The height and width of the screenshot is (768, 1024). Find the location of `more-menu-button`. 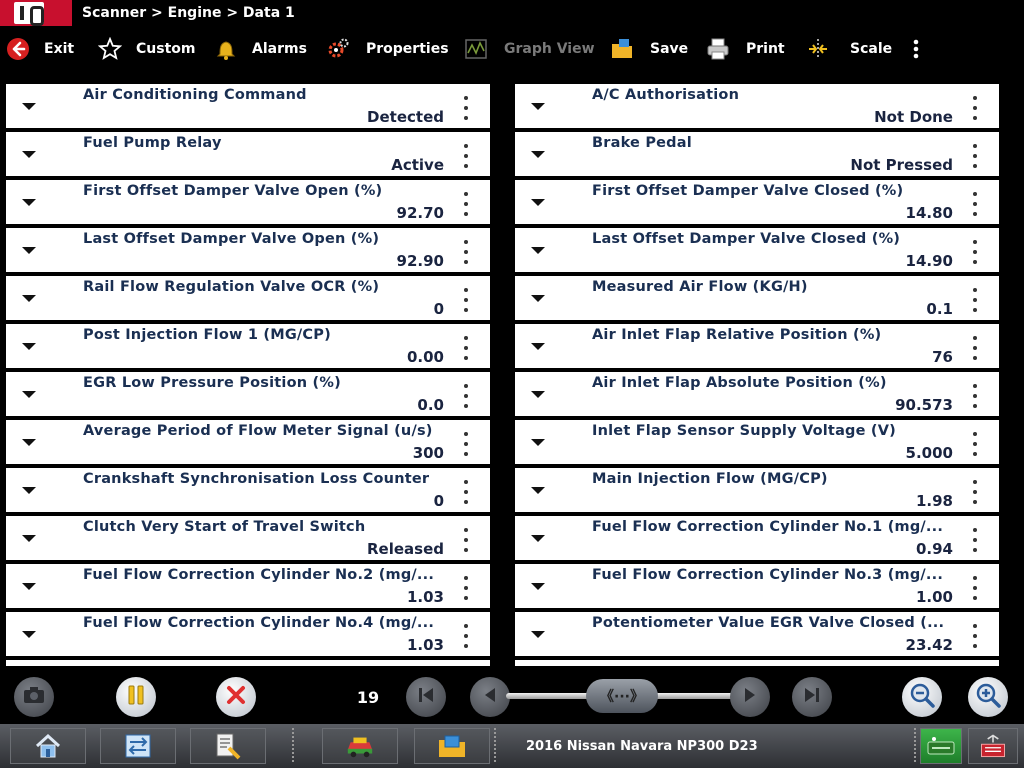

more-menu-button is located at coordinates (919, 49).